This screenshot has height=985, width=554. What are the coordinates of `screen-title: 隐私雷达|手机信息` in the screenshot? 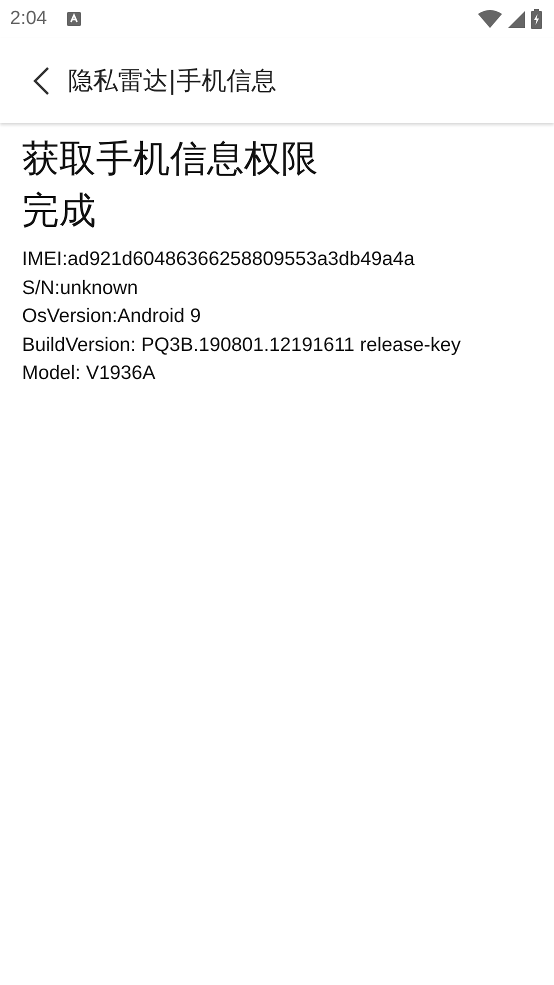 It's located at (172, 81).